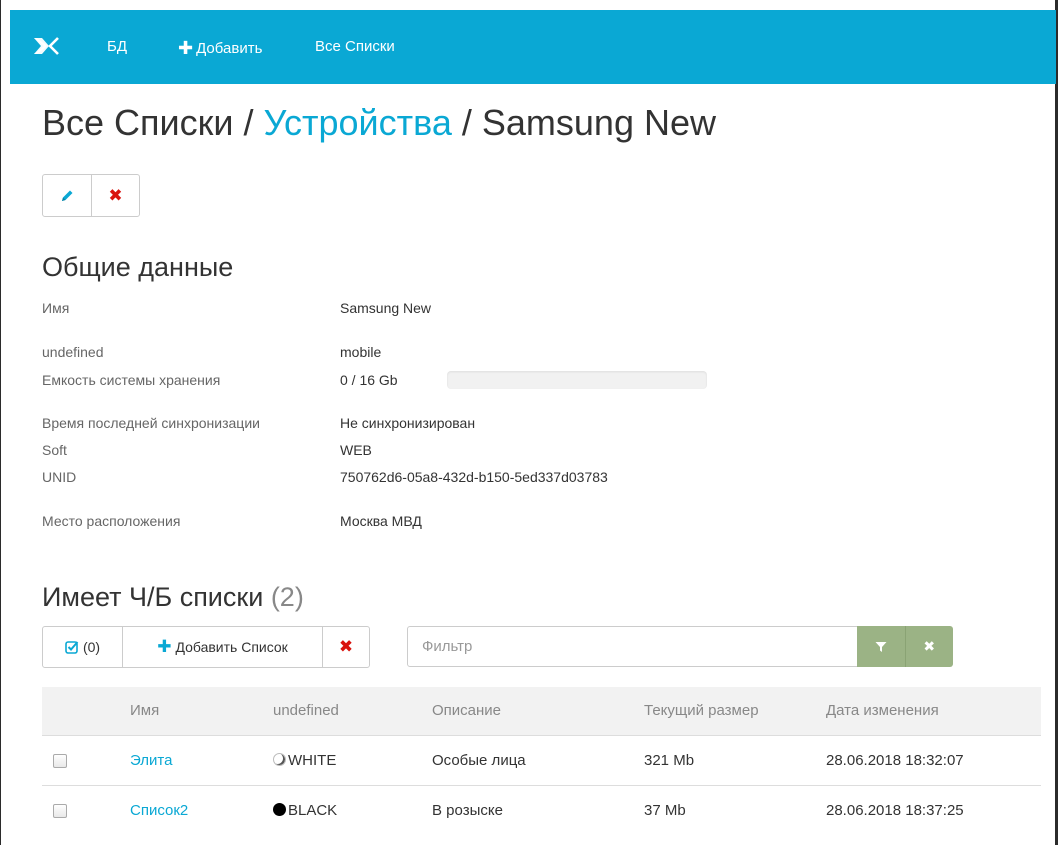  Describe the element at coordinates (306, 711) in the screenshot. I see `column-header-type: undefined` at that location.